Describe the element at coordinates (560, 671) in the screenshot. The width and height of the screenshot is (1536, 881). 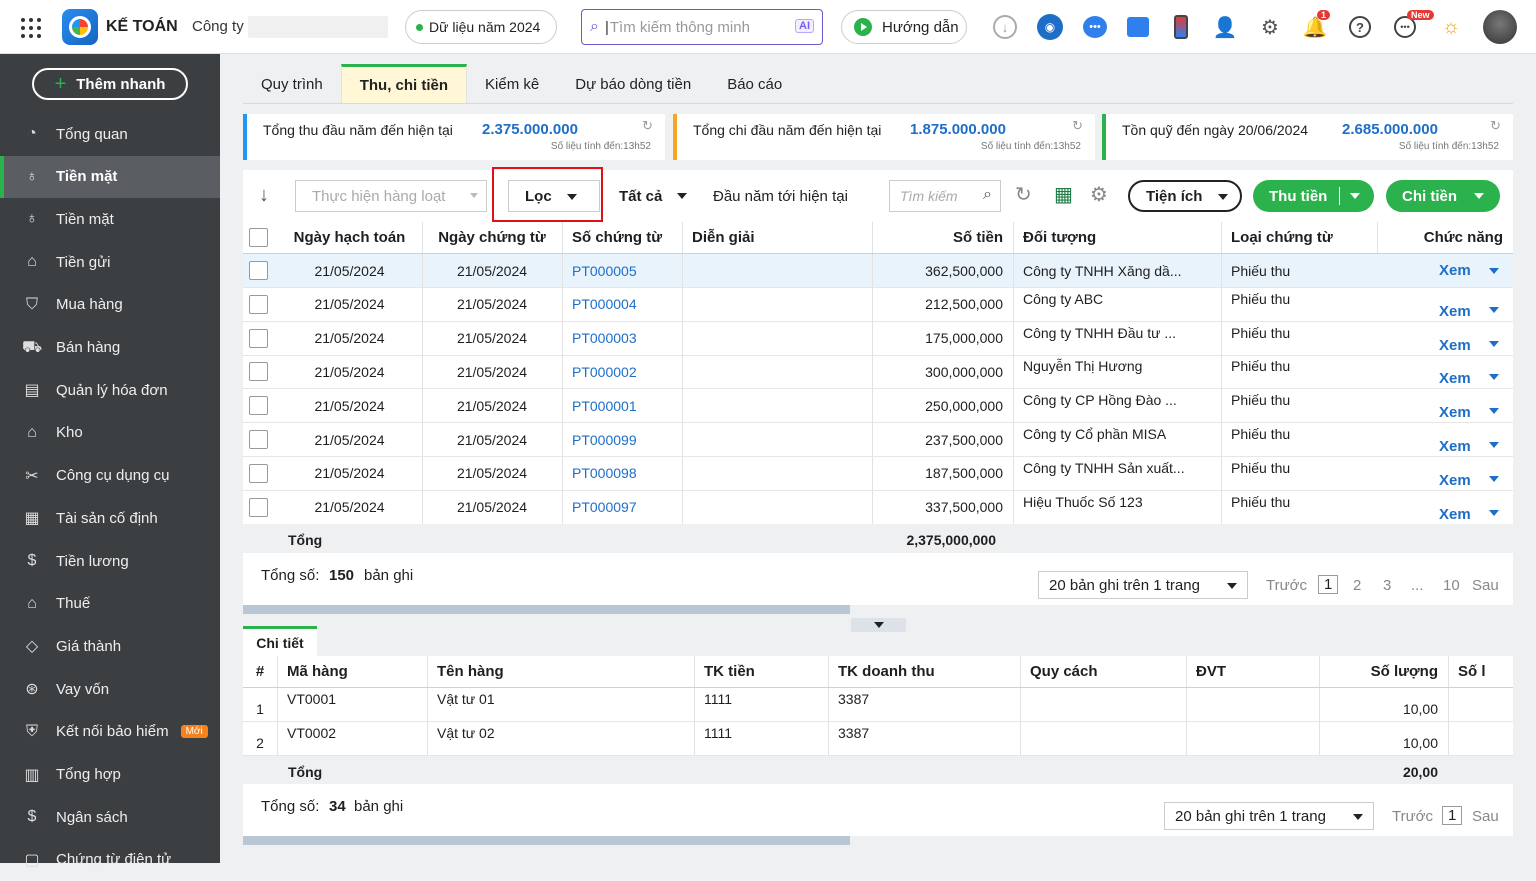
I see `detail-column-header: Tên hàng` at that location.